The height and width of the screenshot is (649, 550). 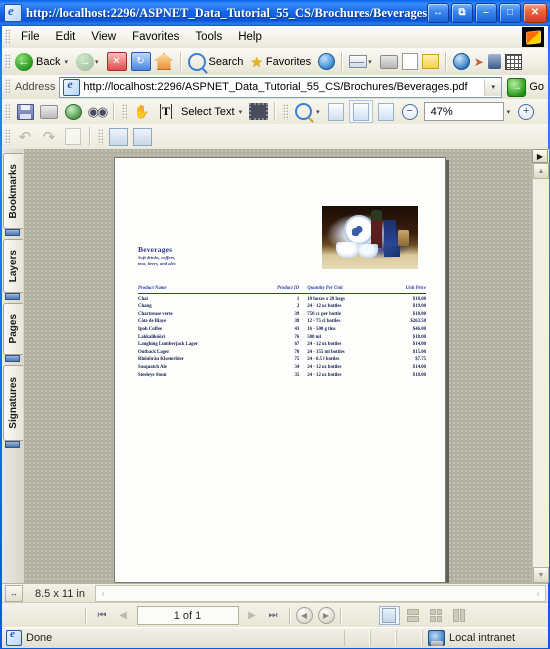 What do you see at coordinates (436, 615) in the screenshot?
I see `facing-layout-button` at bounding box center [436, 615].